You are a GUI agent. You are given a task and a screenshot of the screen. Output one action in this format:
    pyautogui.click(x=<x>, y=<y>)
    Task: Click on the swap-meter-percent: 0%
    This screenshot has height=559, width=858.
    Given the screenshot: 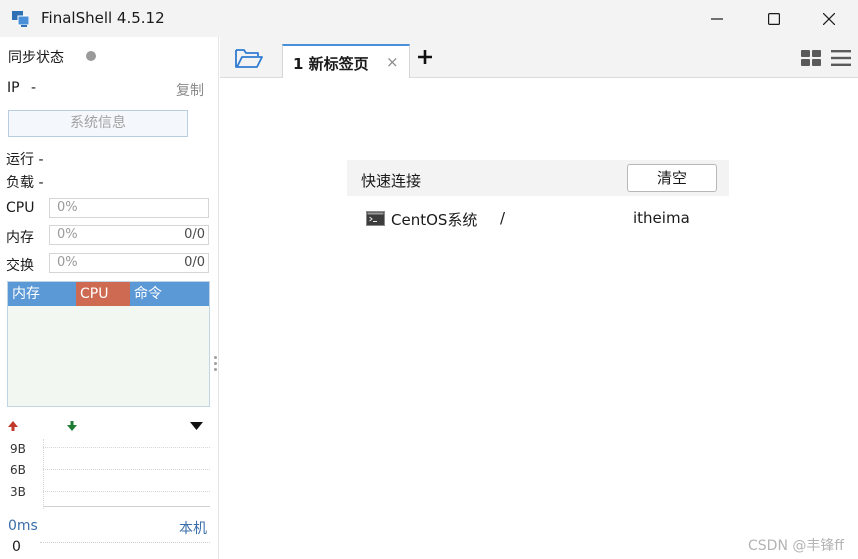 What is the action you would take?
    pyautogui.click(x=67, y=262)
    